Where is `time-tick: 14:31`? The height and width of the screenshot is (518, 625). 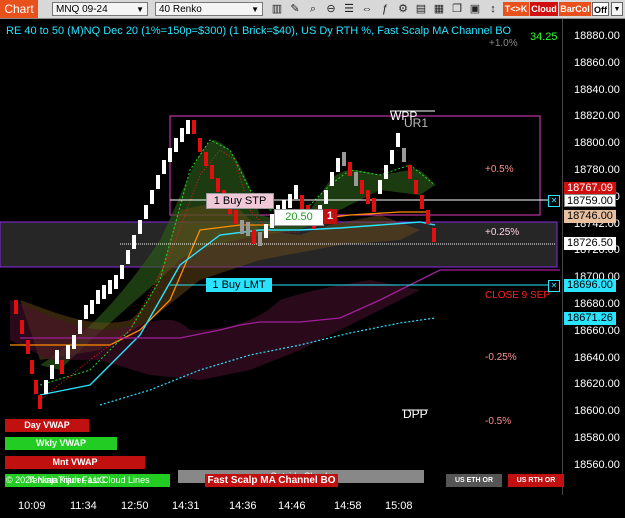
time-tick: 14:31 is located at coordinates (186, 506).